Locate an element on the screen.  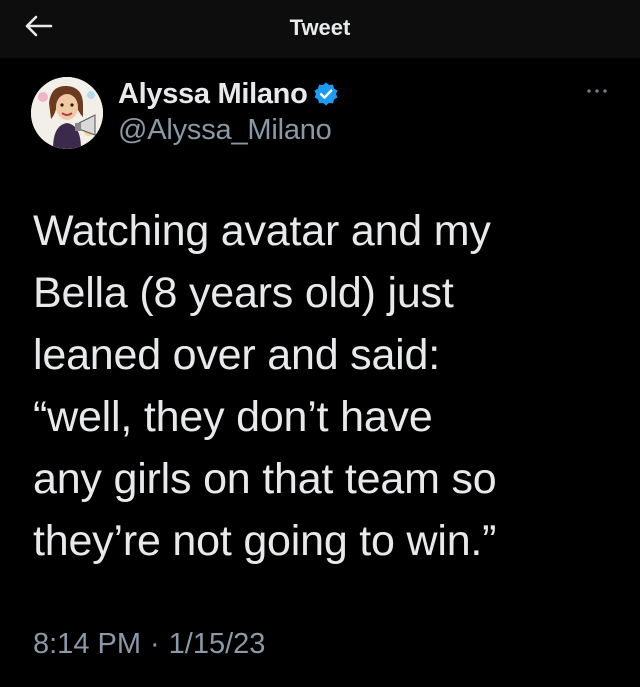
top-bar: Tweet is located at coordinates (320, 29).